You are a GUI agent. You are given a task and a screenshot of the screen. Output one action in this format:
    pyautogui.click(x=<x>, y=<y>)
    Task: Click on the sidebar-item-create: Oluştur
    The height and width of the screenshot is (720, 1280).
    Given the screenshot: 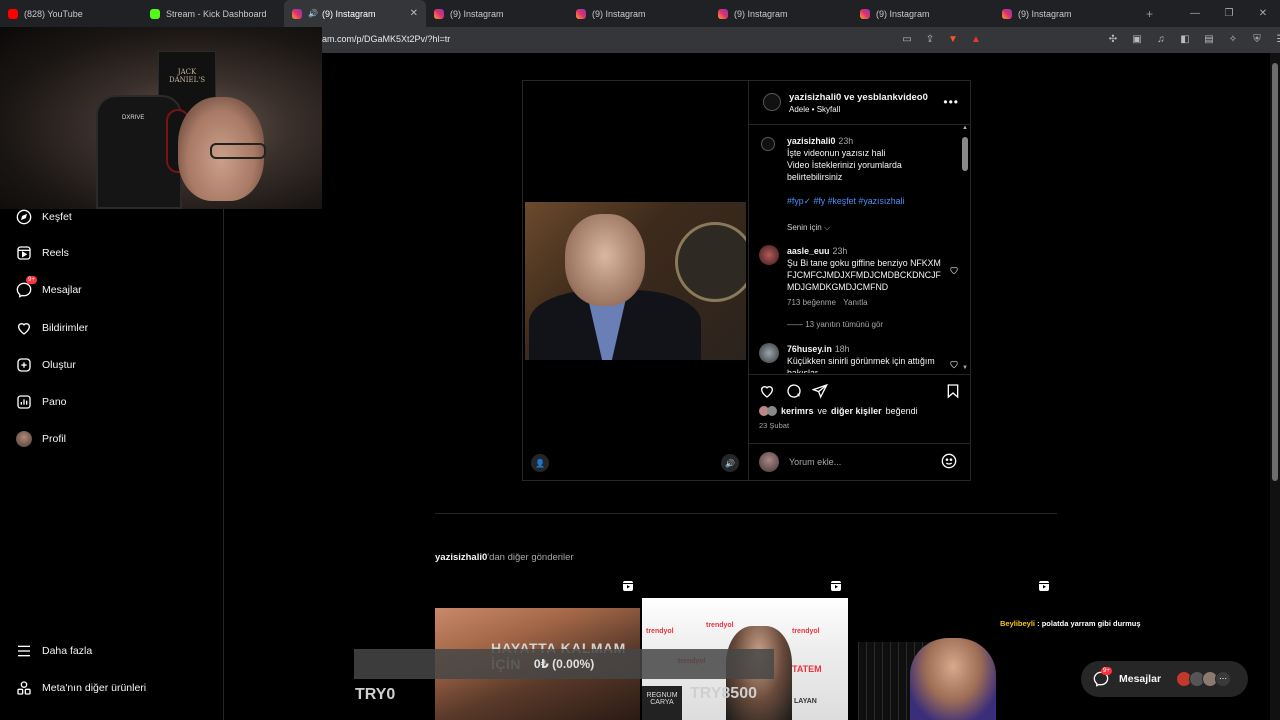 What is the action you would take?
    pyautogui.click(x=46, y=365)
    